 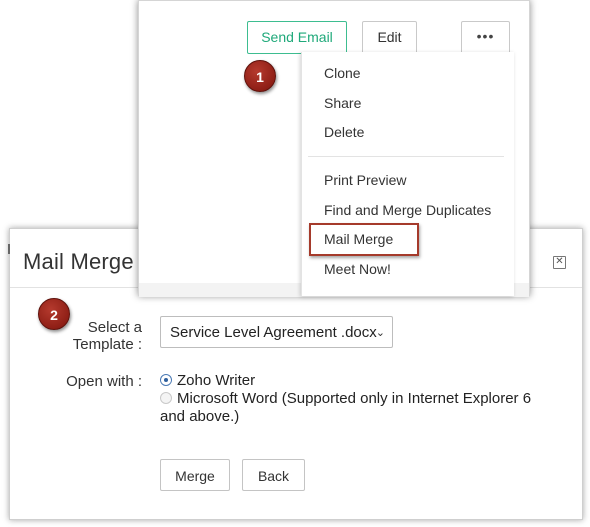 I want to click on option-zoho-writer: Zoho Writer, so click(x=207, y=380).